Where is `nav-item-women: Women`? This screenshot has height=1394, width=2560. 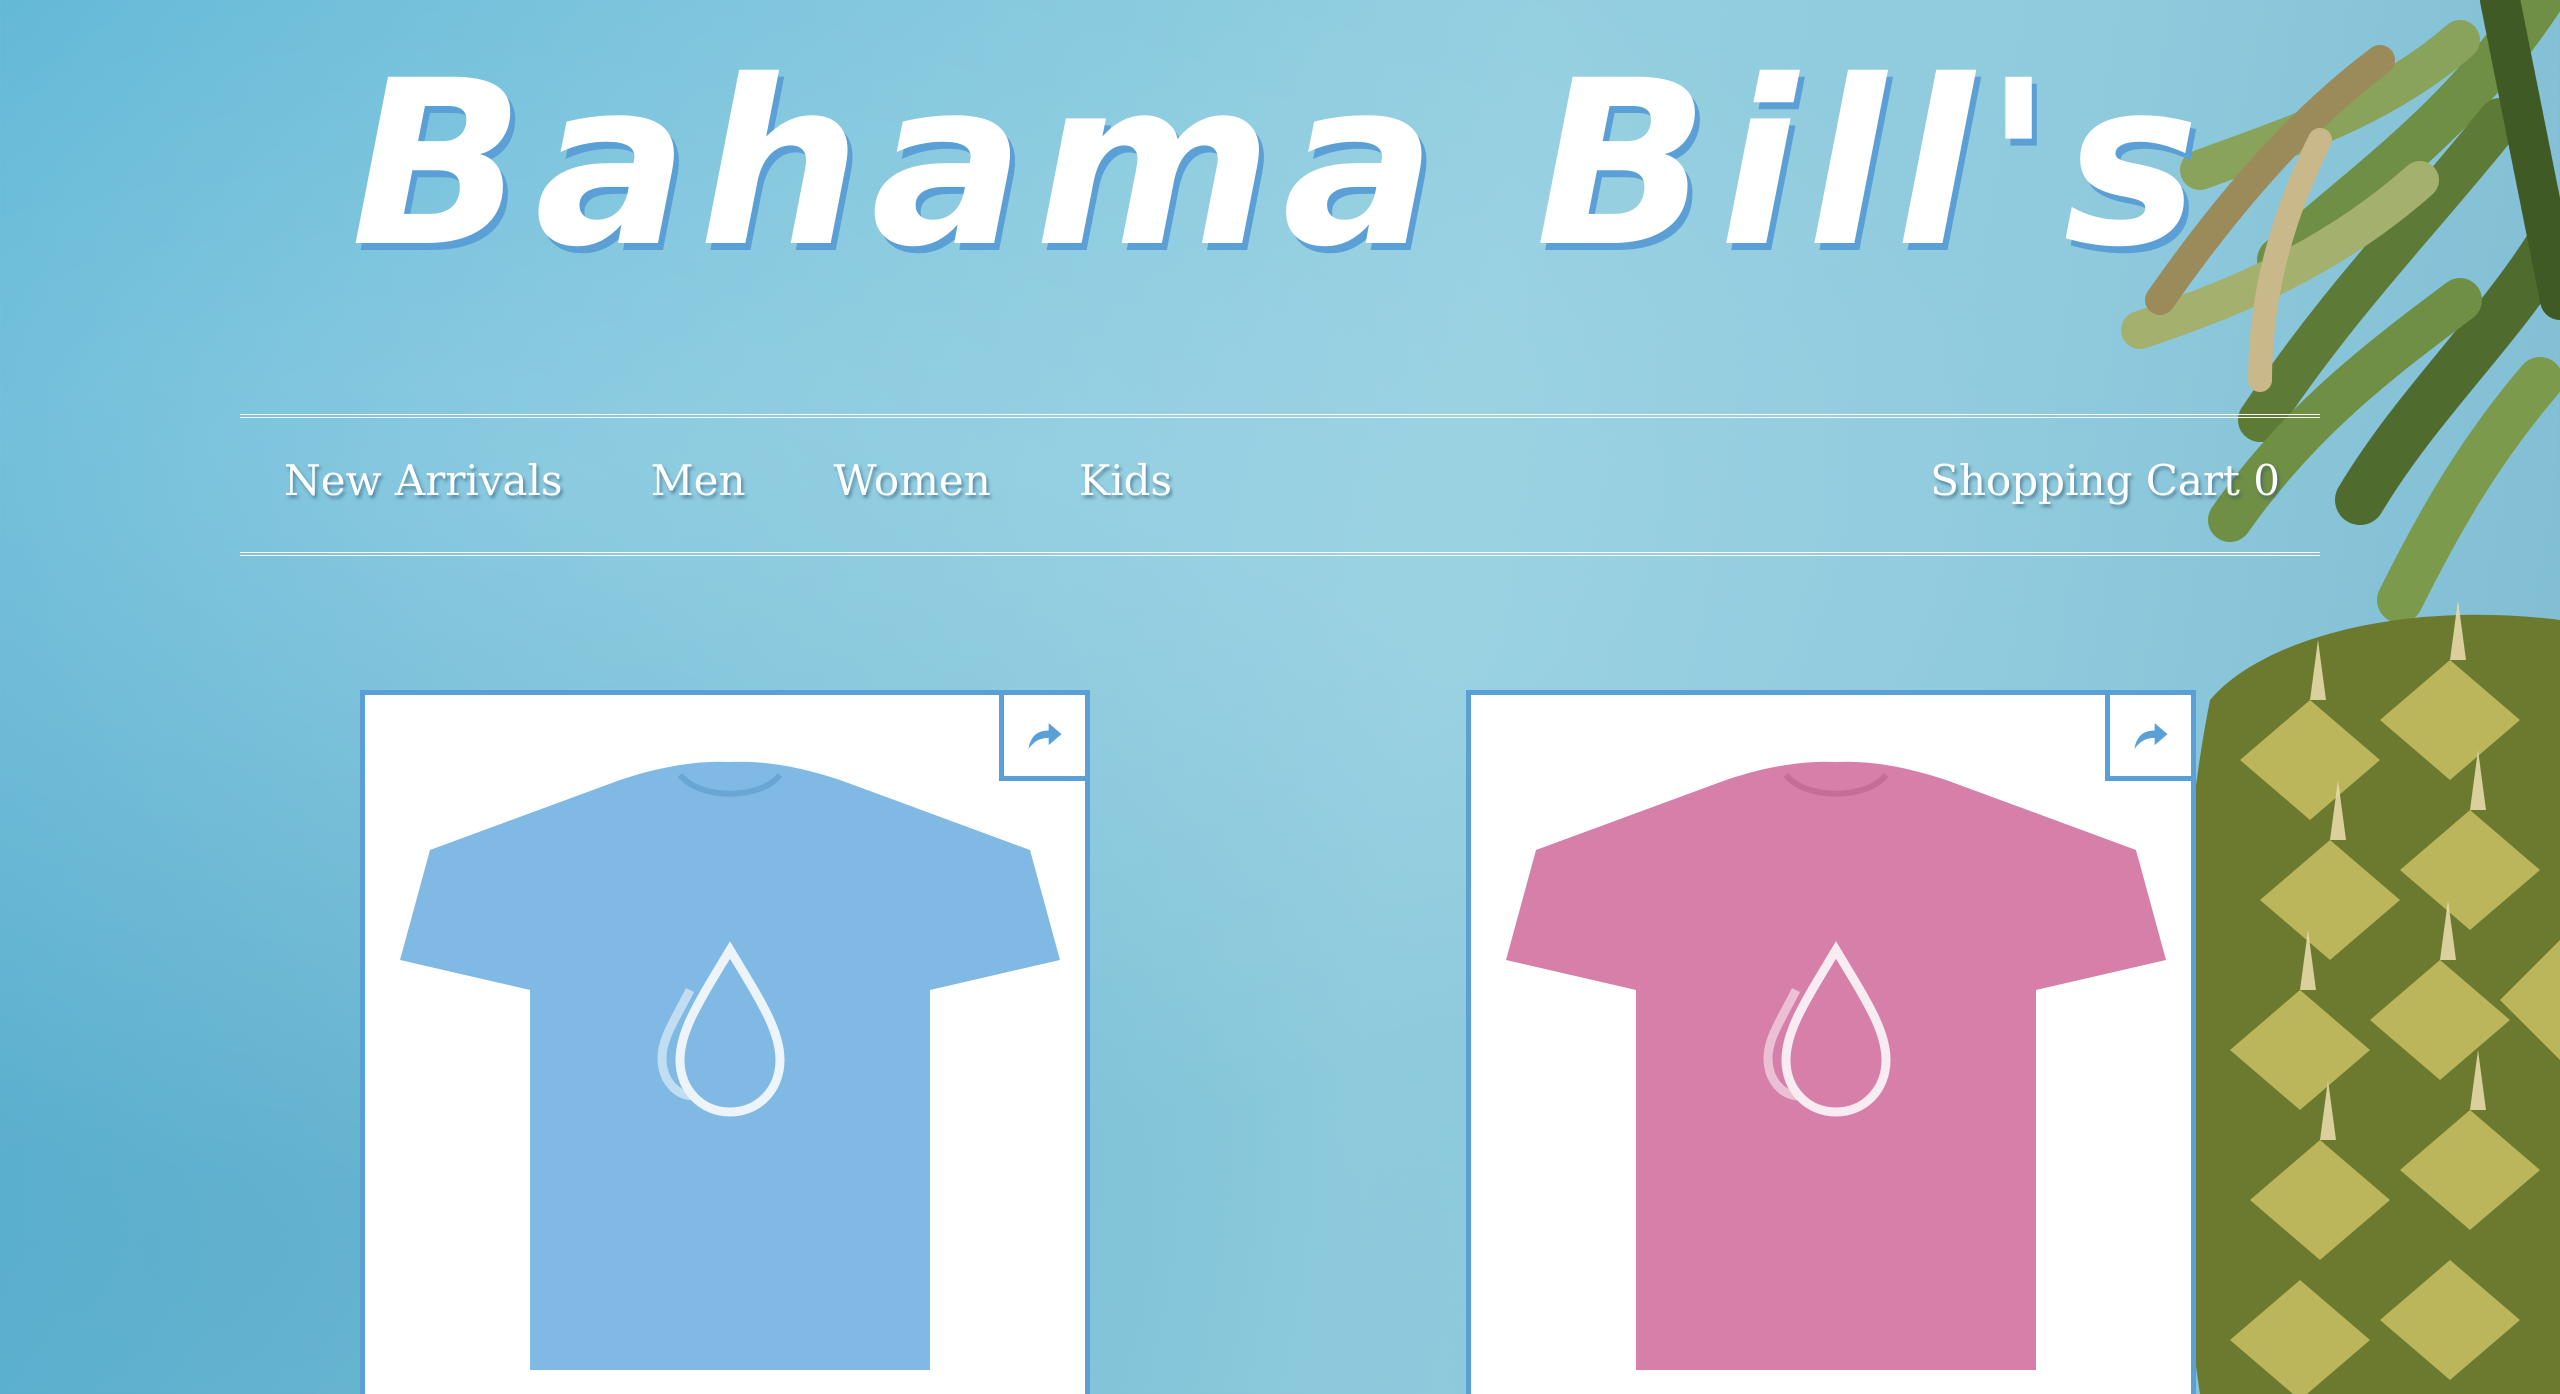
nav-item-women: Women is located at coordinates (912, 480).